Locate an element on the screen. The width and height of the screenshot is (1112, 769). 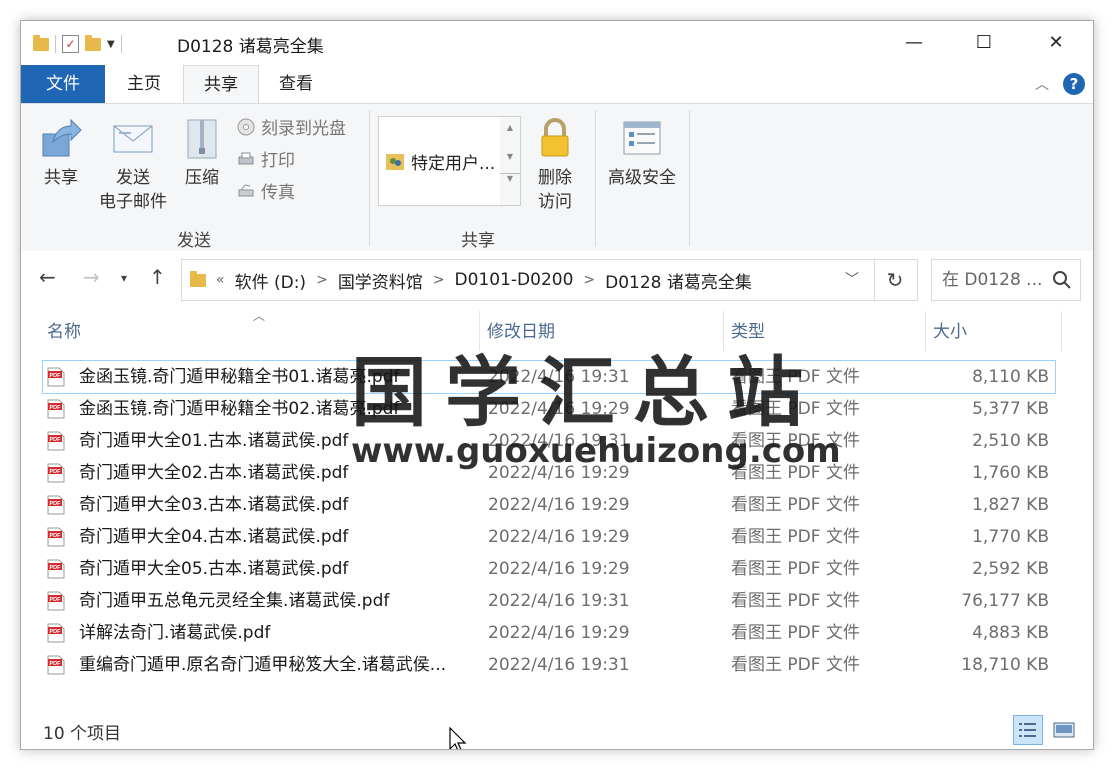
zip-label: 压缩 is located at coordinates (202, 178).